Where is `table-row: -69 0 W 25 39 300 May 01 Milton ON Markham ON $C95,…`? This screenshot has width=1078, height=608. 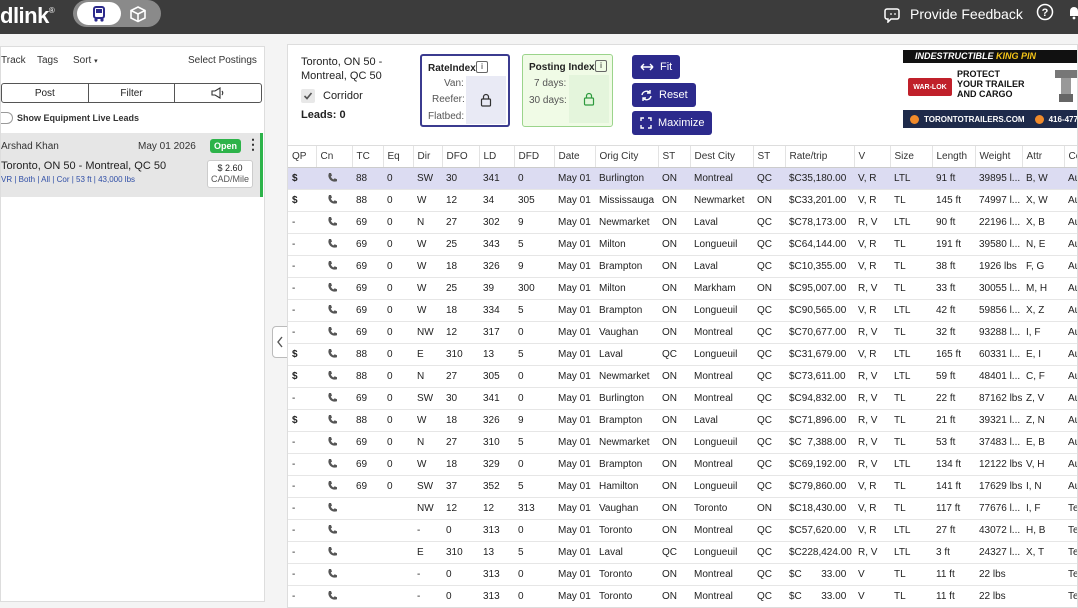 table-row: -69 0 W 25 39 300 May 01 Milton ON Markham ON $C95,… is located at coordinates (682, 288).